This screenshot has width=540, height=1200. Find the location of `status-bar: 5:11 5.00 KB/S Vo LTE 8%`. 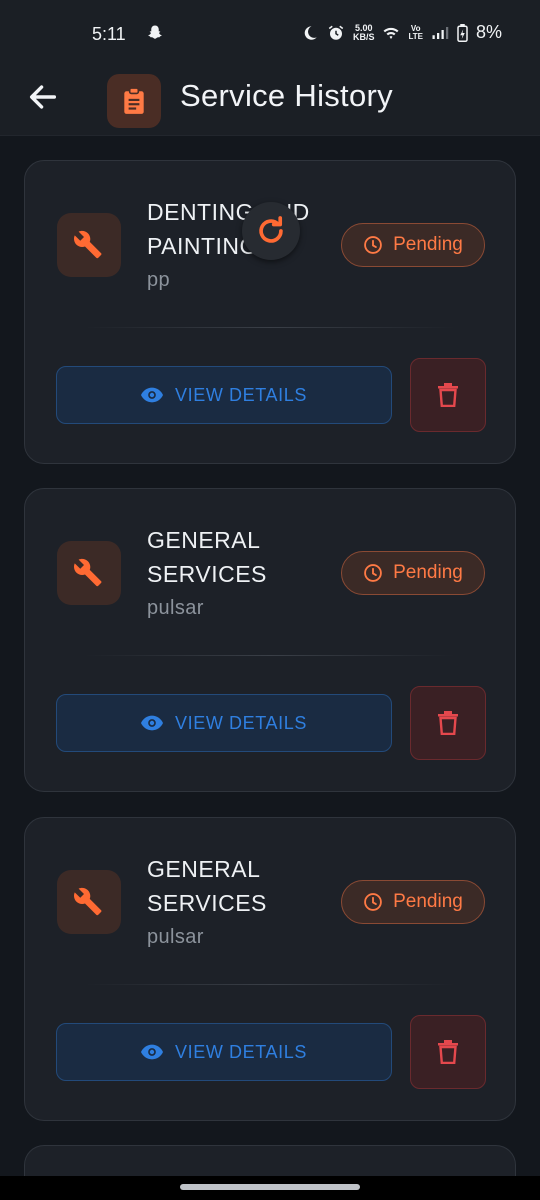

status-bar: 5:11 5.00 KB/S Vo LTE 8% is located at coordinates (270, 32).